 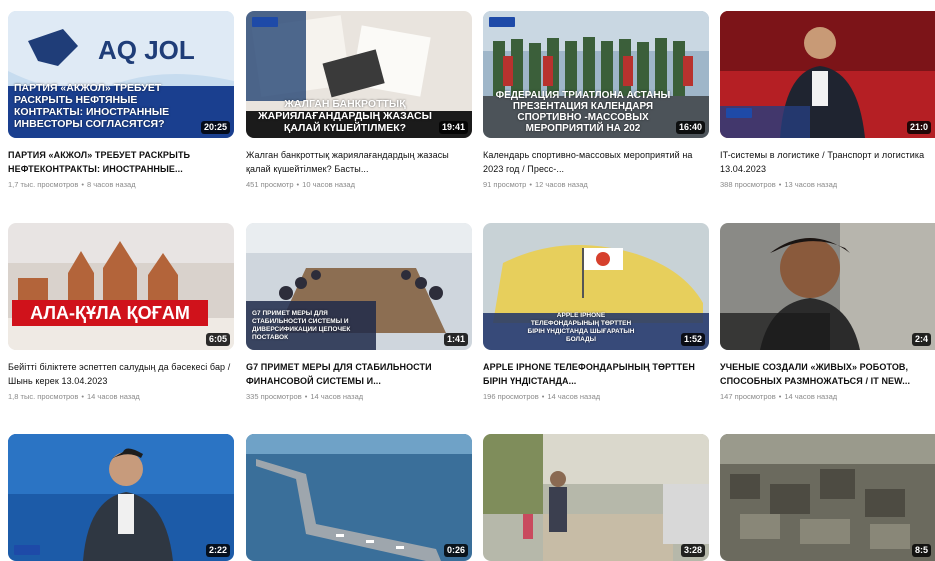 What do you see at coordinates (111, 184) in the screenshot?
I see `upload-age: 8 часов назад` at bounding box center [111, 184].